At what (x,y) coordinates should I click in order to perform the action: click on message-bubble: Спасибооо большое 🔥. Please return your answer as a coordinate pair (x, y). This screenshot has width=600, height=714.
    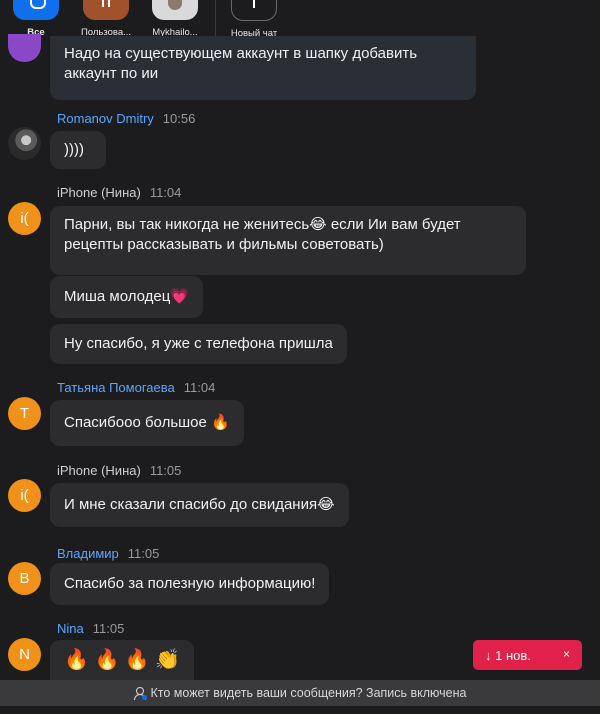
    Looking at the image, I should click on (147, 423).